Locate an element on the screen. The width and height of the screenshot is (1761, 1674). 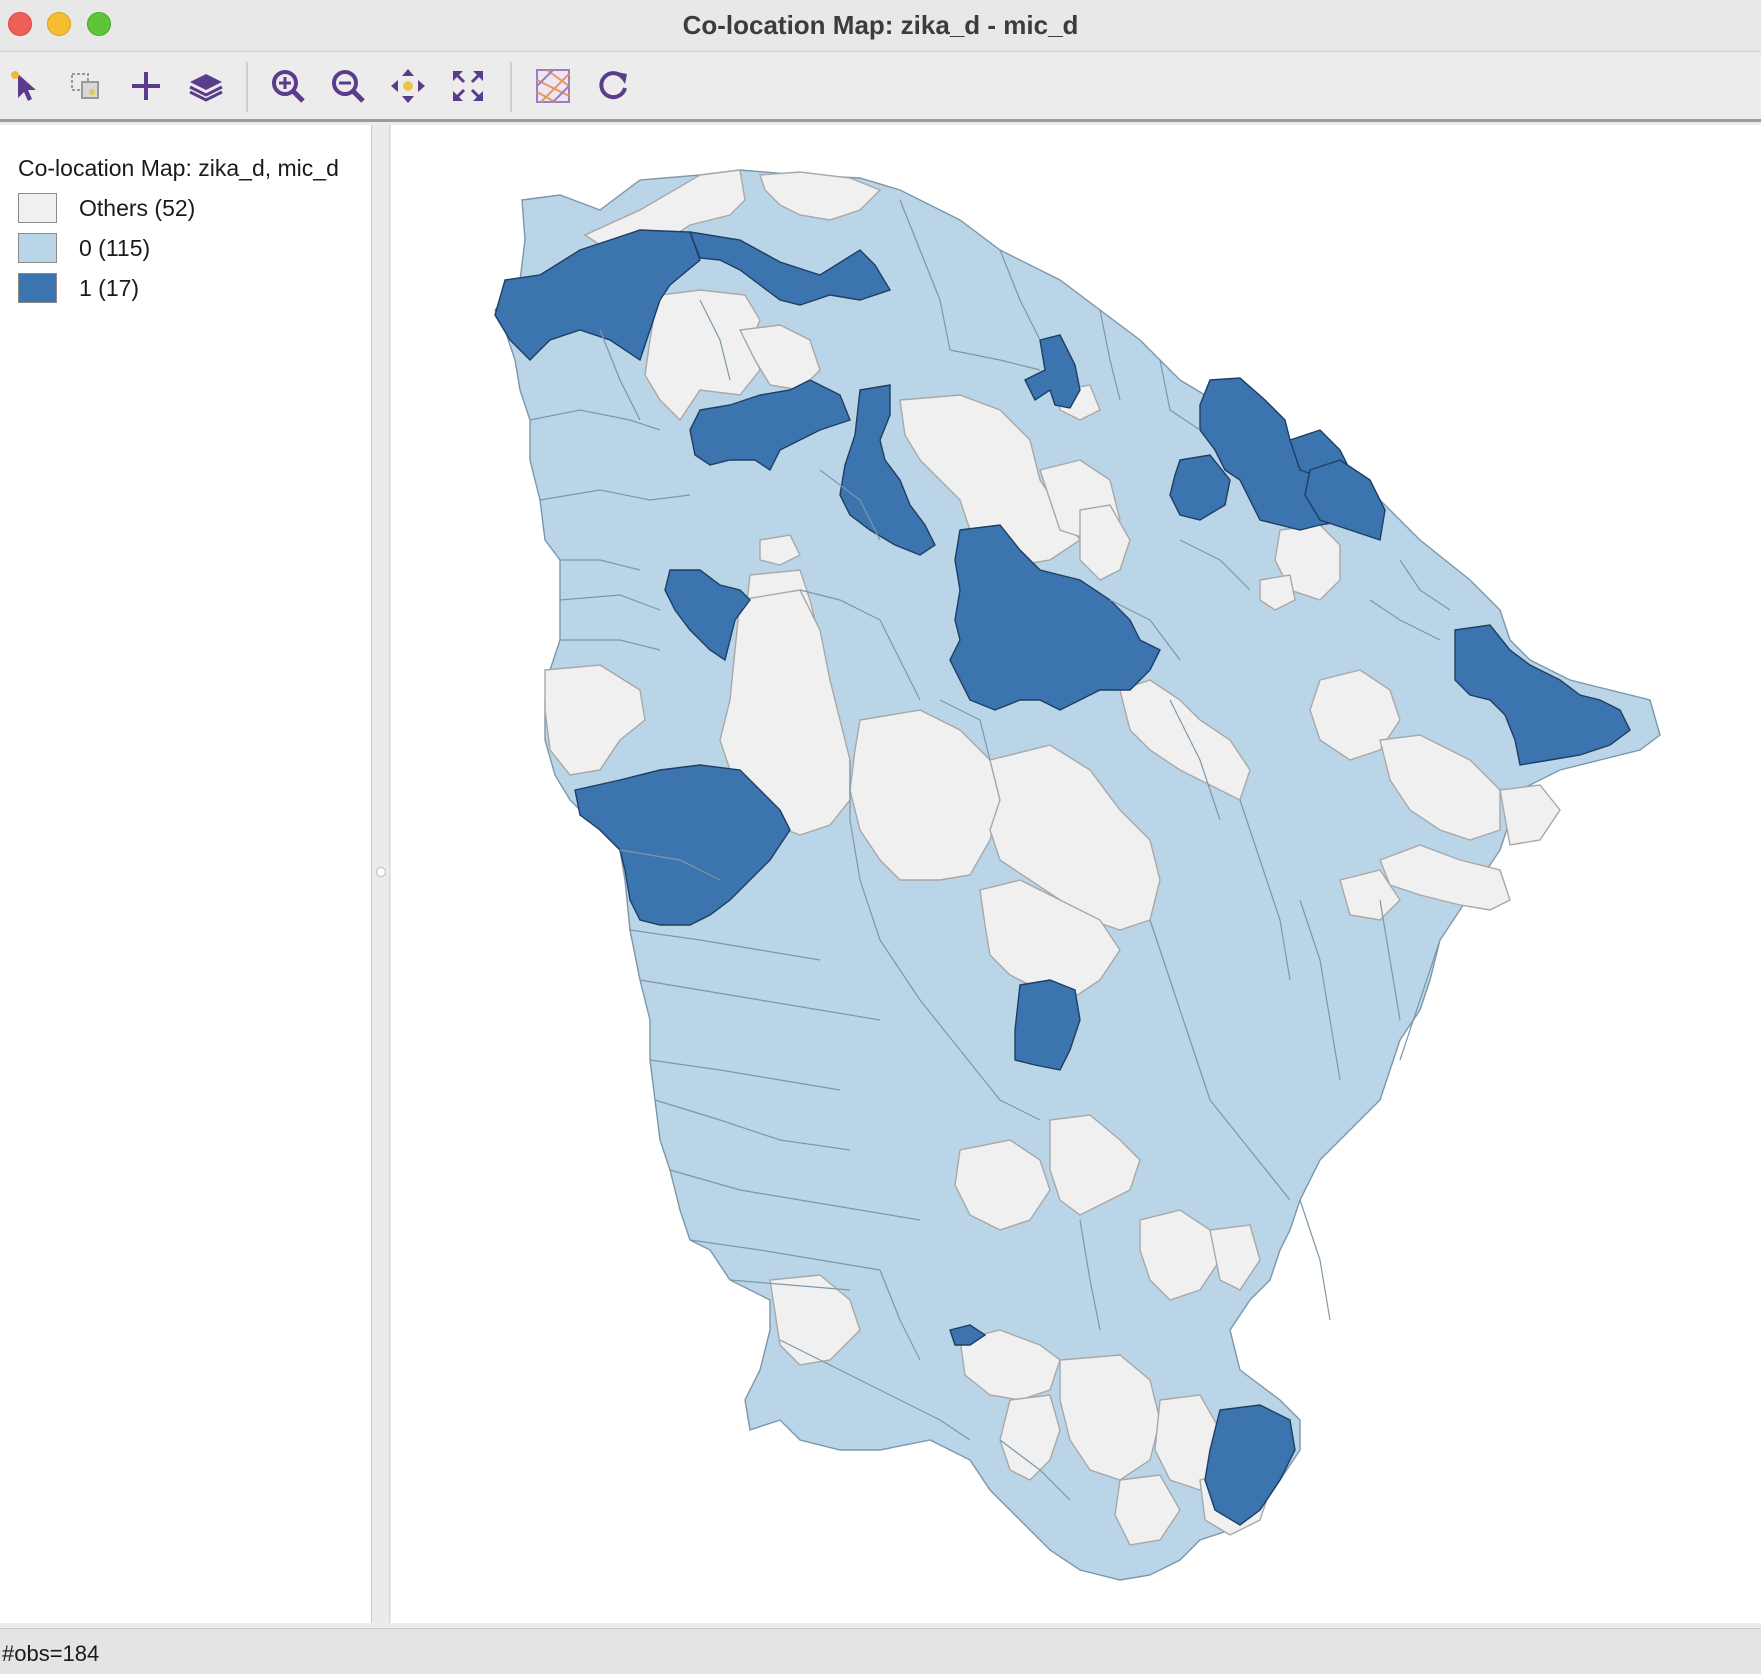
zoom-out-tool is located at coordinates (348, 86).